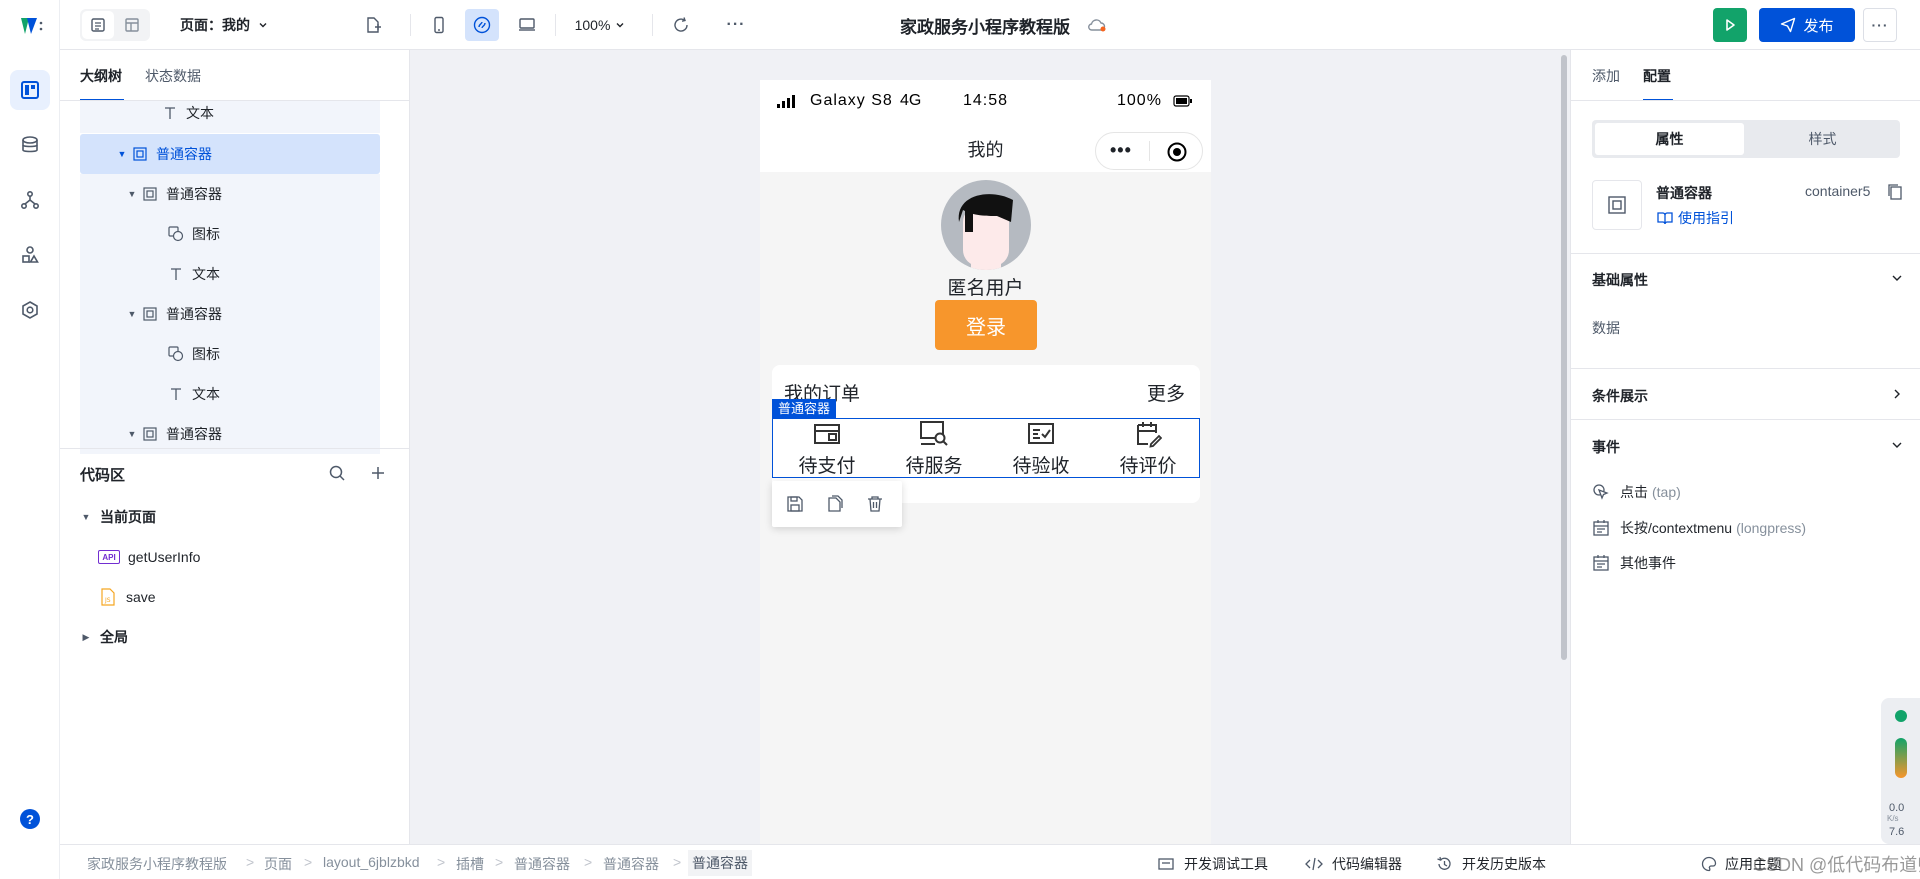  I want to click on network-text: 4G, so click(911, 100).